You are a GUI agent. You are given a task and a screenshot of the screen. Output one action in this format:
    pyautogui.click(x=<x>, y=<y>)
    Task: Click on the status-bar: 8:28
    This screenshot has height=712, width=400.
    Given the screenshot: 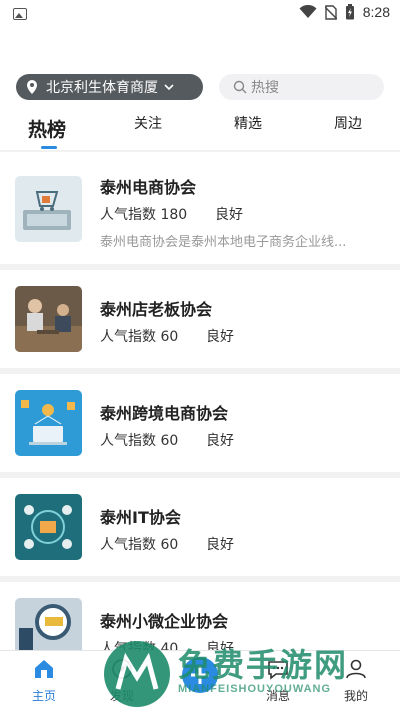 What is the action you would take?
    pyautogui.click(x=200, y=15)
    